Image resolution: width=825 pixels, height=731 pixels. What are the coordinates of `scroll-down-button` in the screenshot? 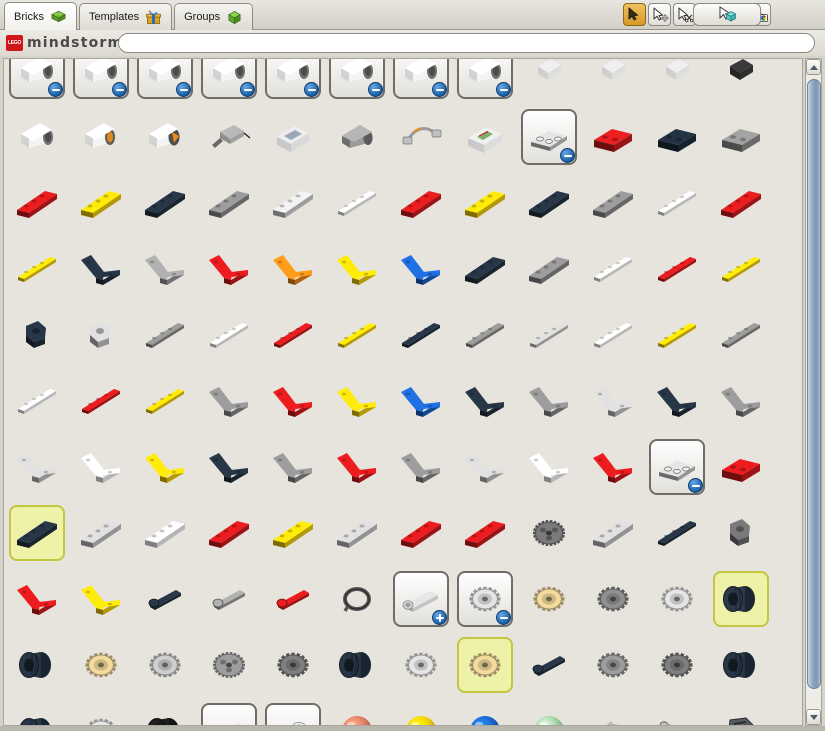 It's located at (813, 717).